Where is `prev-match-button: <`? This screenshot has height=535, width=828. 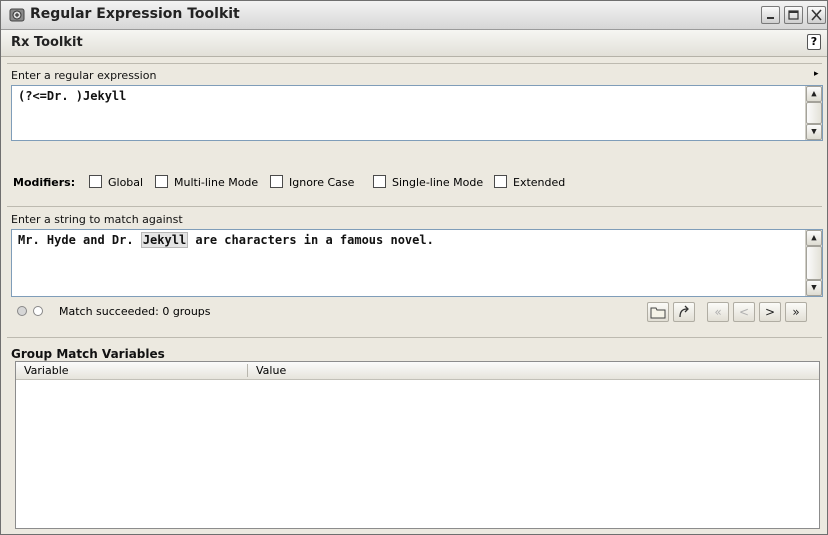
prev-match-button: < is located at coordinates (744, 312).